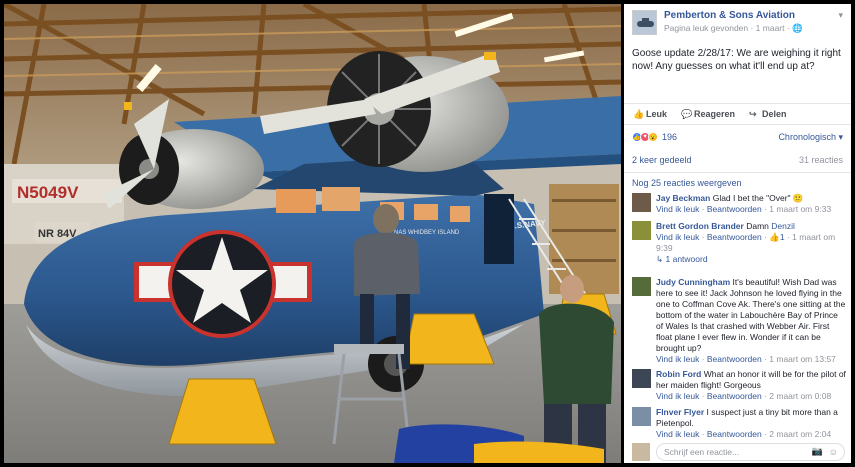 Image resolution: width=855 pixels, height=467 pixels. What do you see at coordinates (687, 113) in the screenshot?
I see `comment-icon: 💬` at bounding box center [687, 113].